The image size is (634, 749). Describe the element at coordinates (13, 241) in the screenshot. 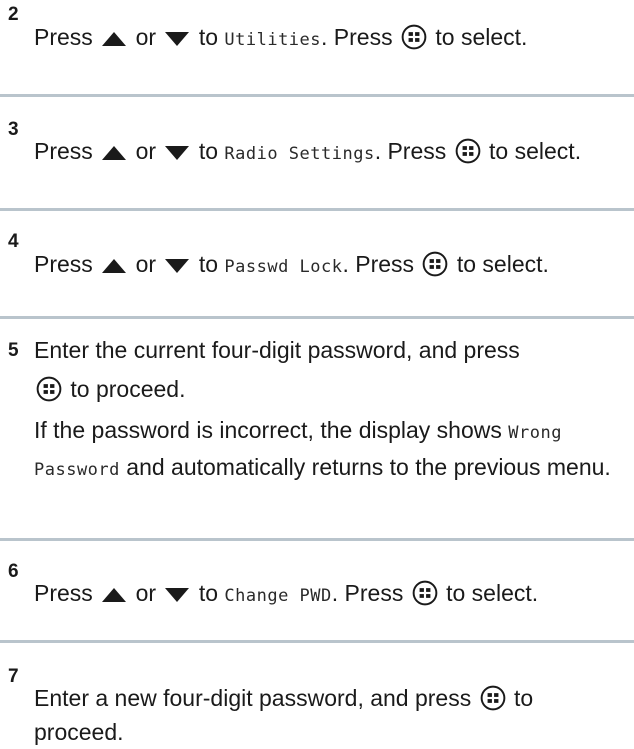

I see `step-number: 4` at that location.